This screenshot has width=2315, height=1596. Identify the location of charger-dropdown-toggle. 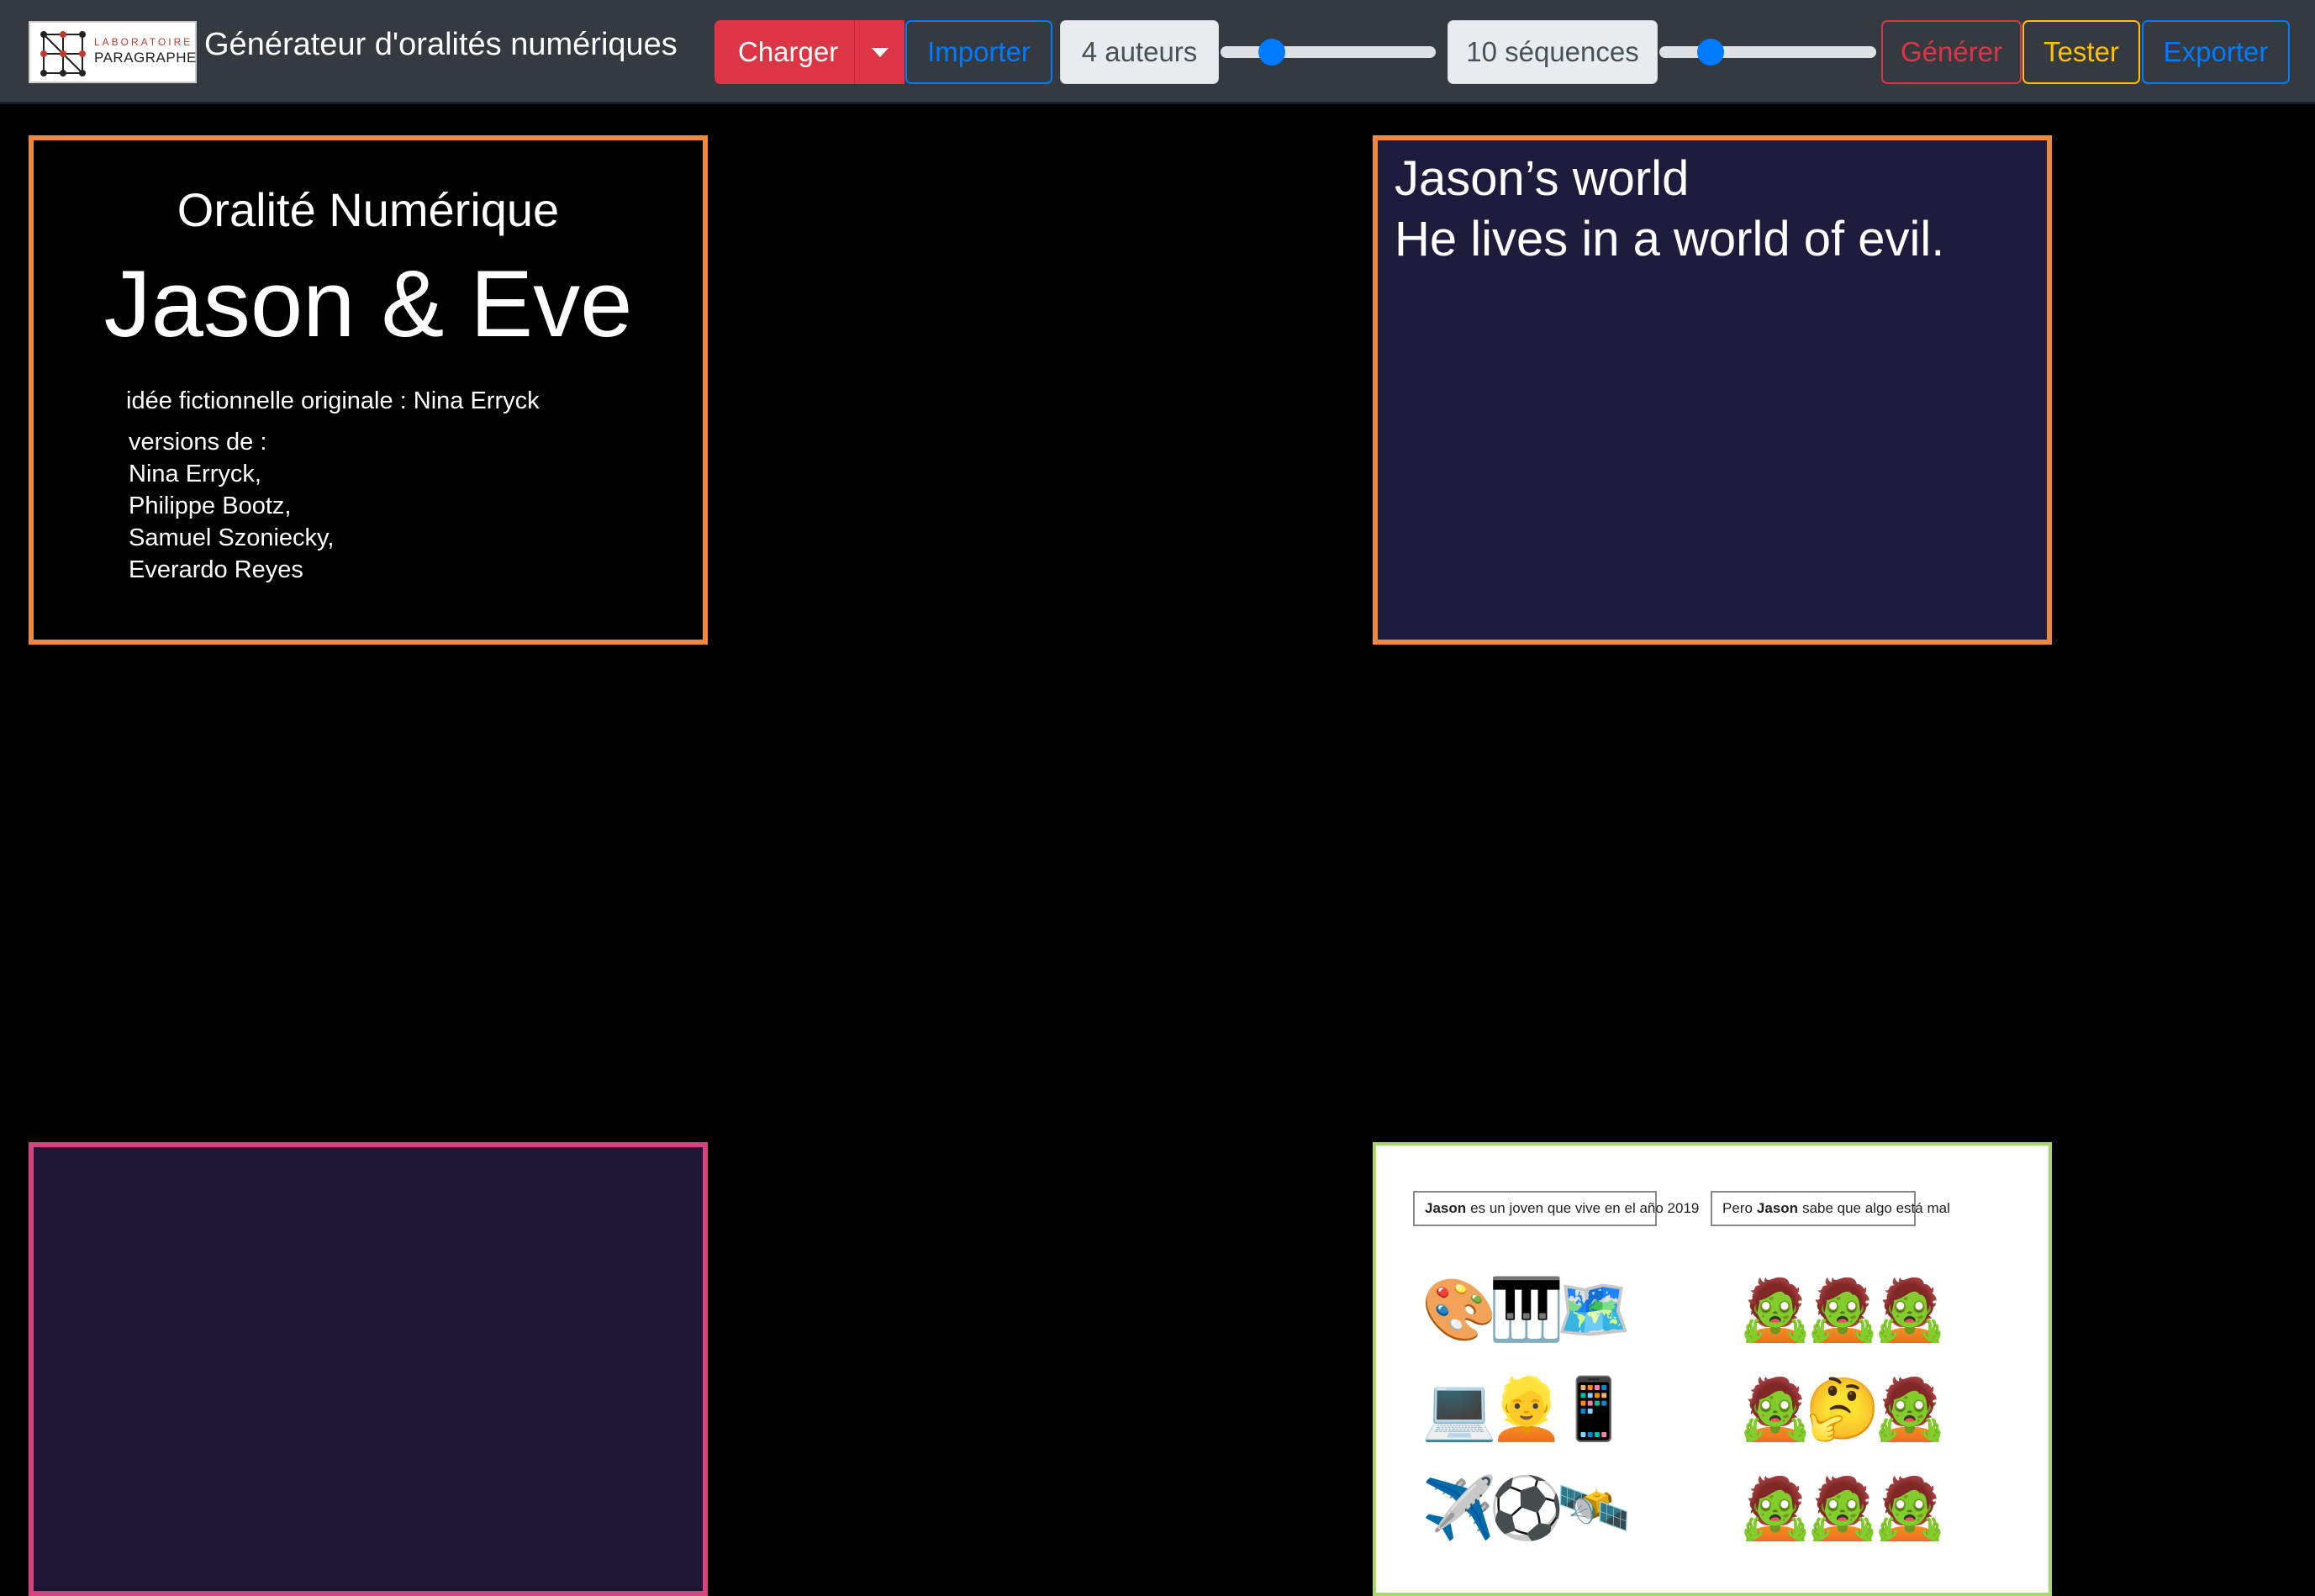
(879, 52).